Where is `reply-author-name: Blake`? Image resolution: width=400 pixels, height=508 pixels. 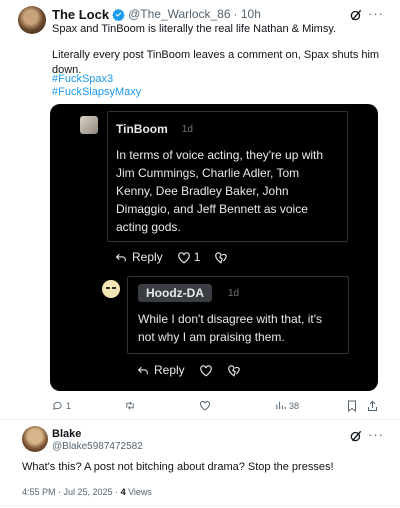
reply-author-name: Blake is located at coordinates (66, 434).